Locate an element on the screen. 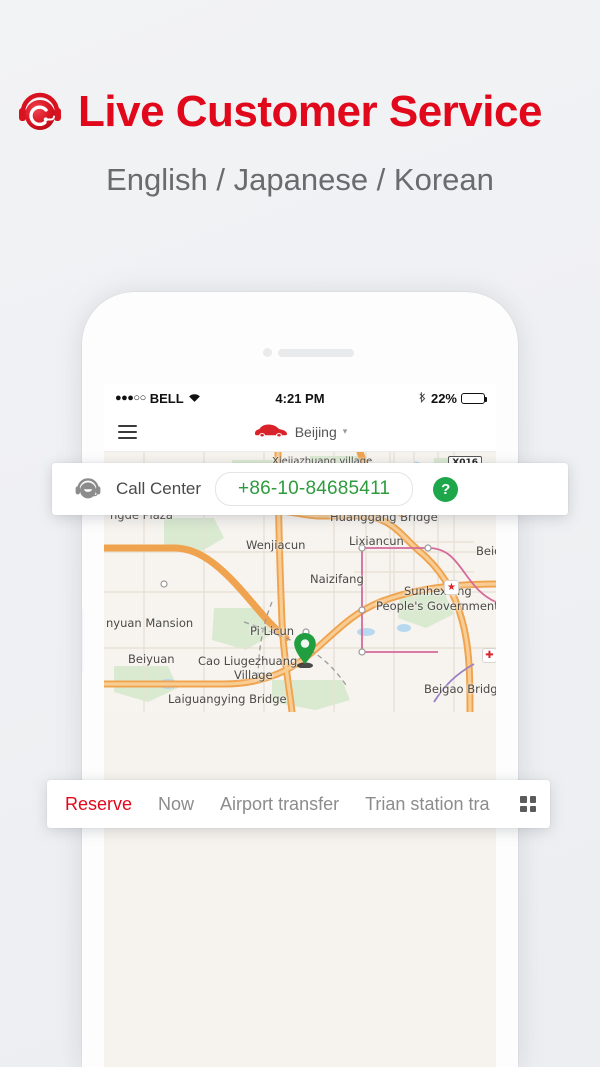  map-label: Cao Liugezhuang is located at coordinates (248, 661).